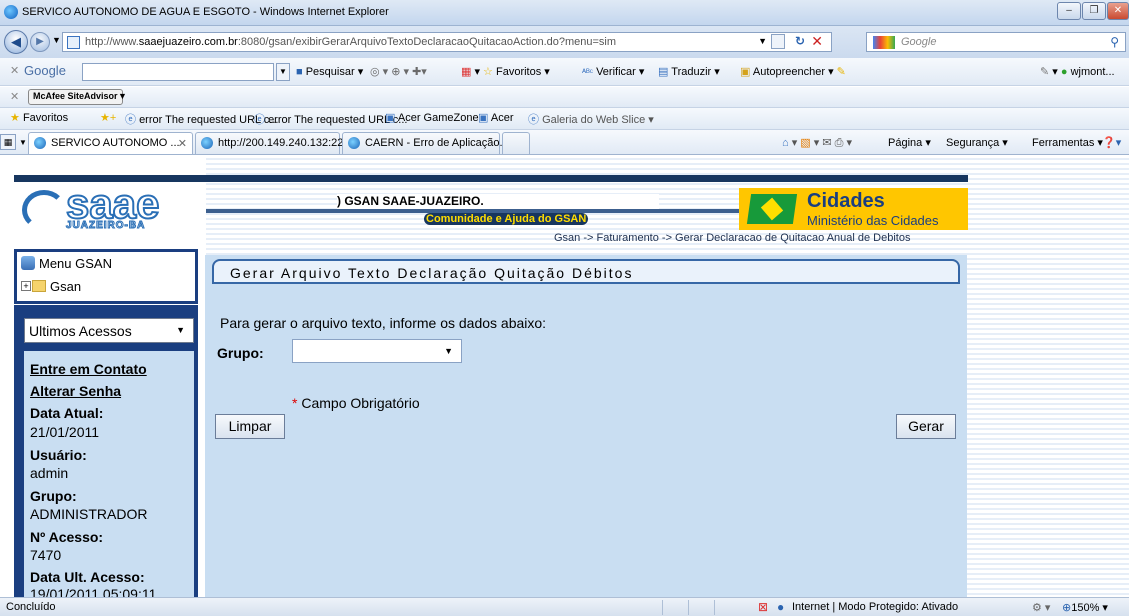 This screenshot has width=1129, height=616. Describe the element at coordinates (110, 143) in the screenshot. I see `tab-servico-autonomo: SERVICO AUTONOMO ... ✕` at that location.